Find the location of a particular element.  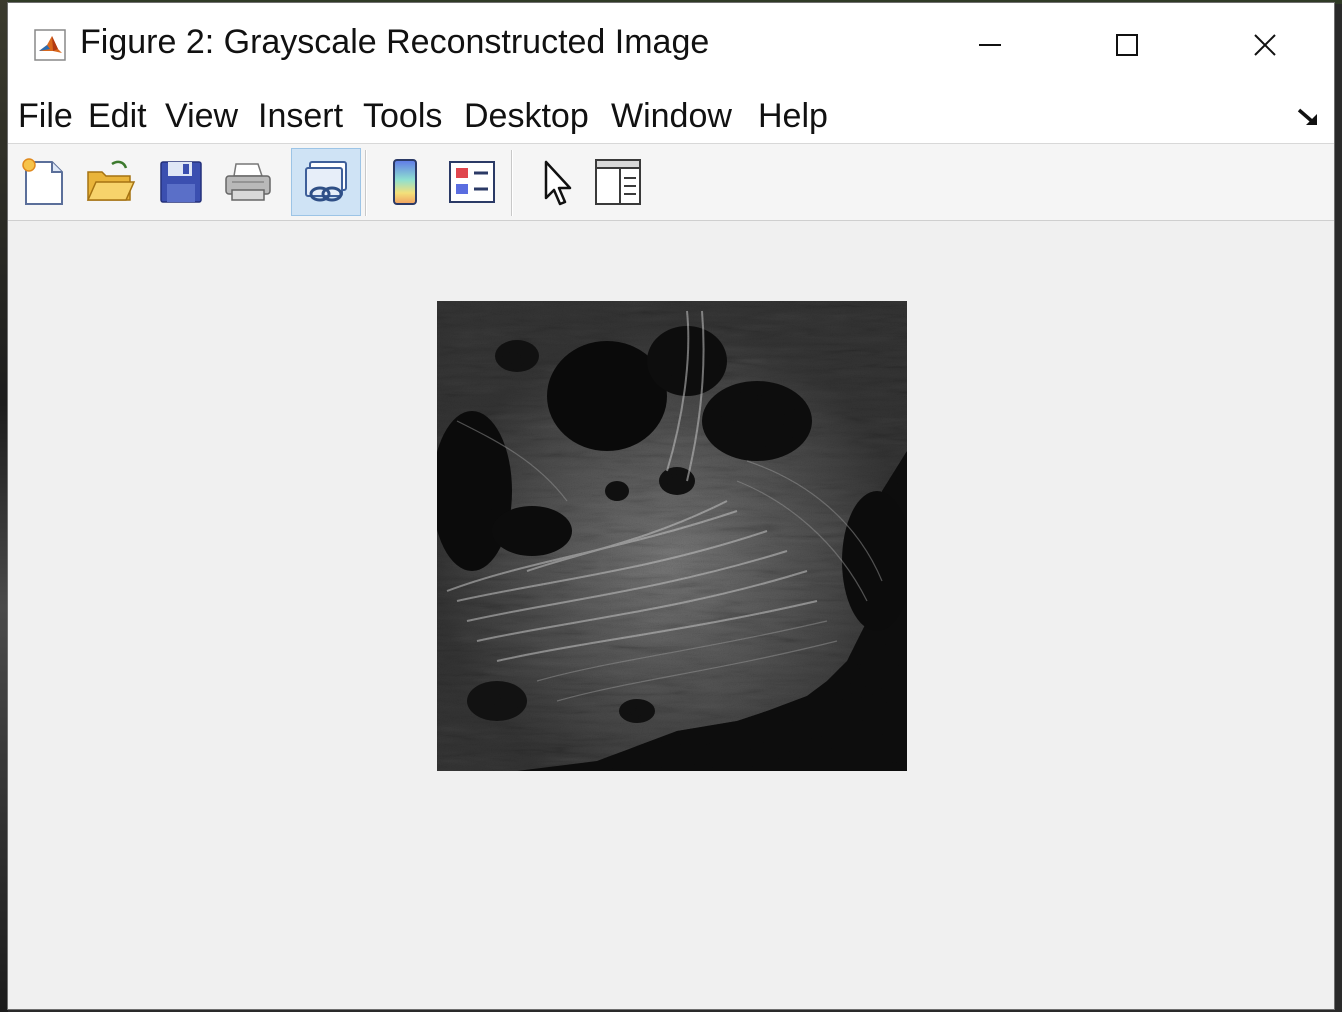

menu-file: File is located at coordinates (45, 116).